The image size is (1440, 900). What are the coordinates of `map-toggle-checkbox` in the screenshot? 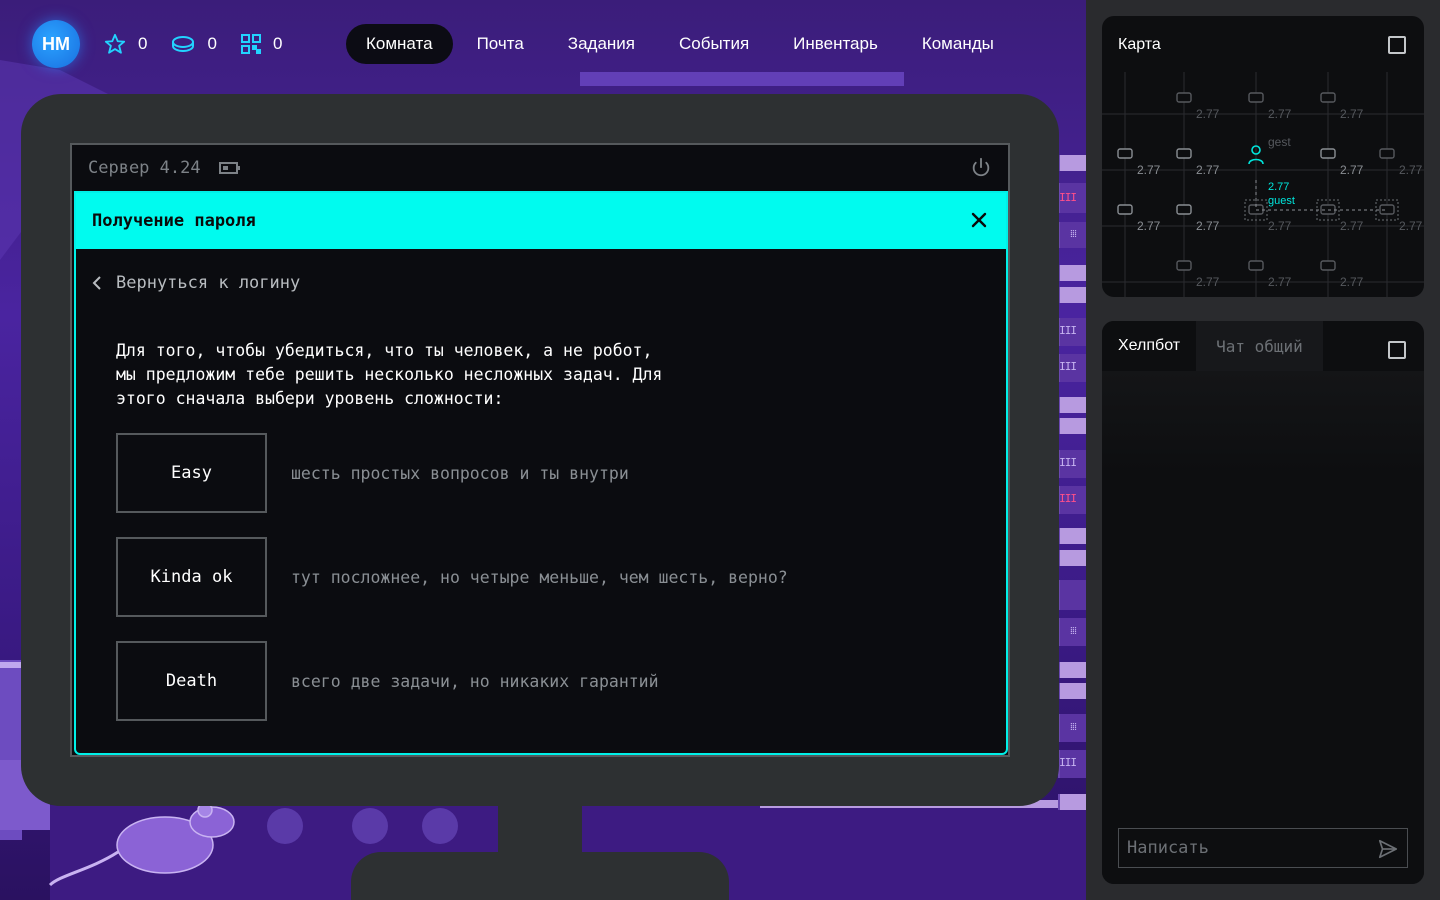 It's located at (1397, 45).